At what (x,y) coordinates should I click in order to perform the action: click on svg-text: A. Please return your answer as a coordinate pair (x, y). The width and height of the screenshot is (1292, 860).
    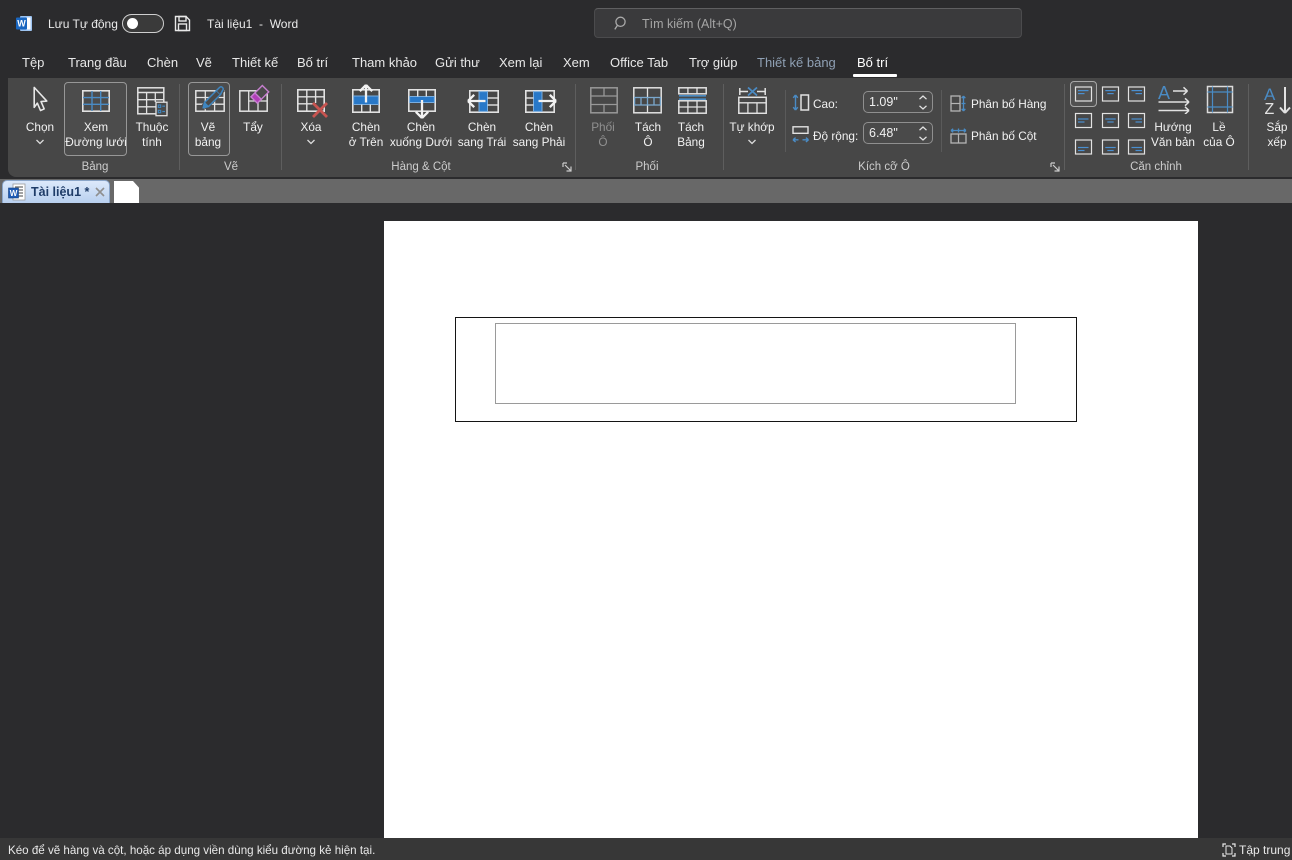
    Looking at the image, I should click on (1164, 94).